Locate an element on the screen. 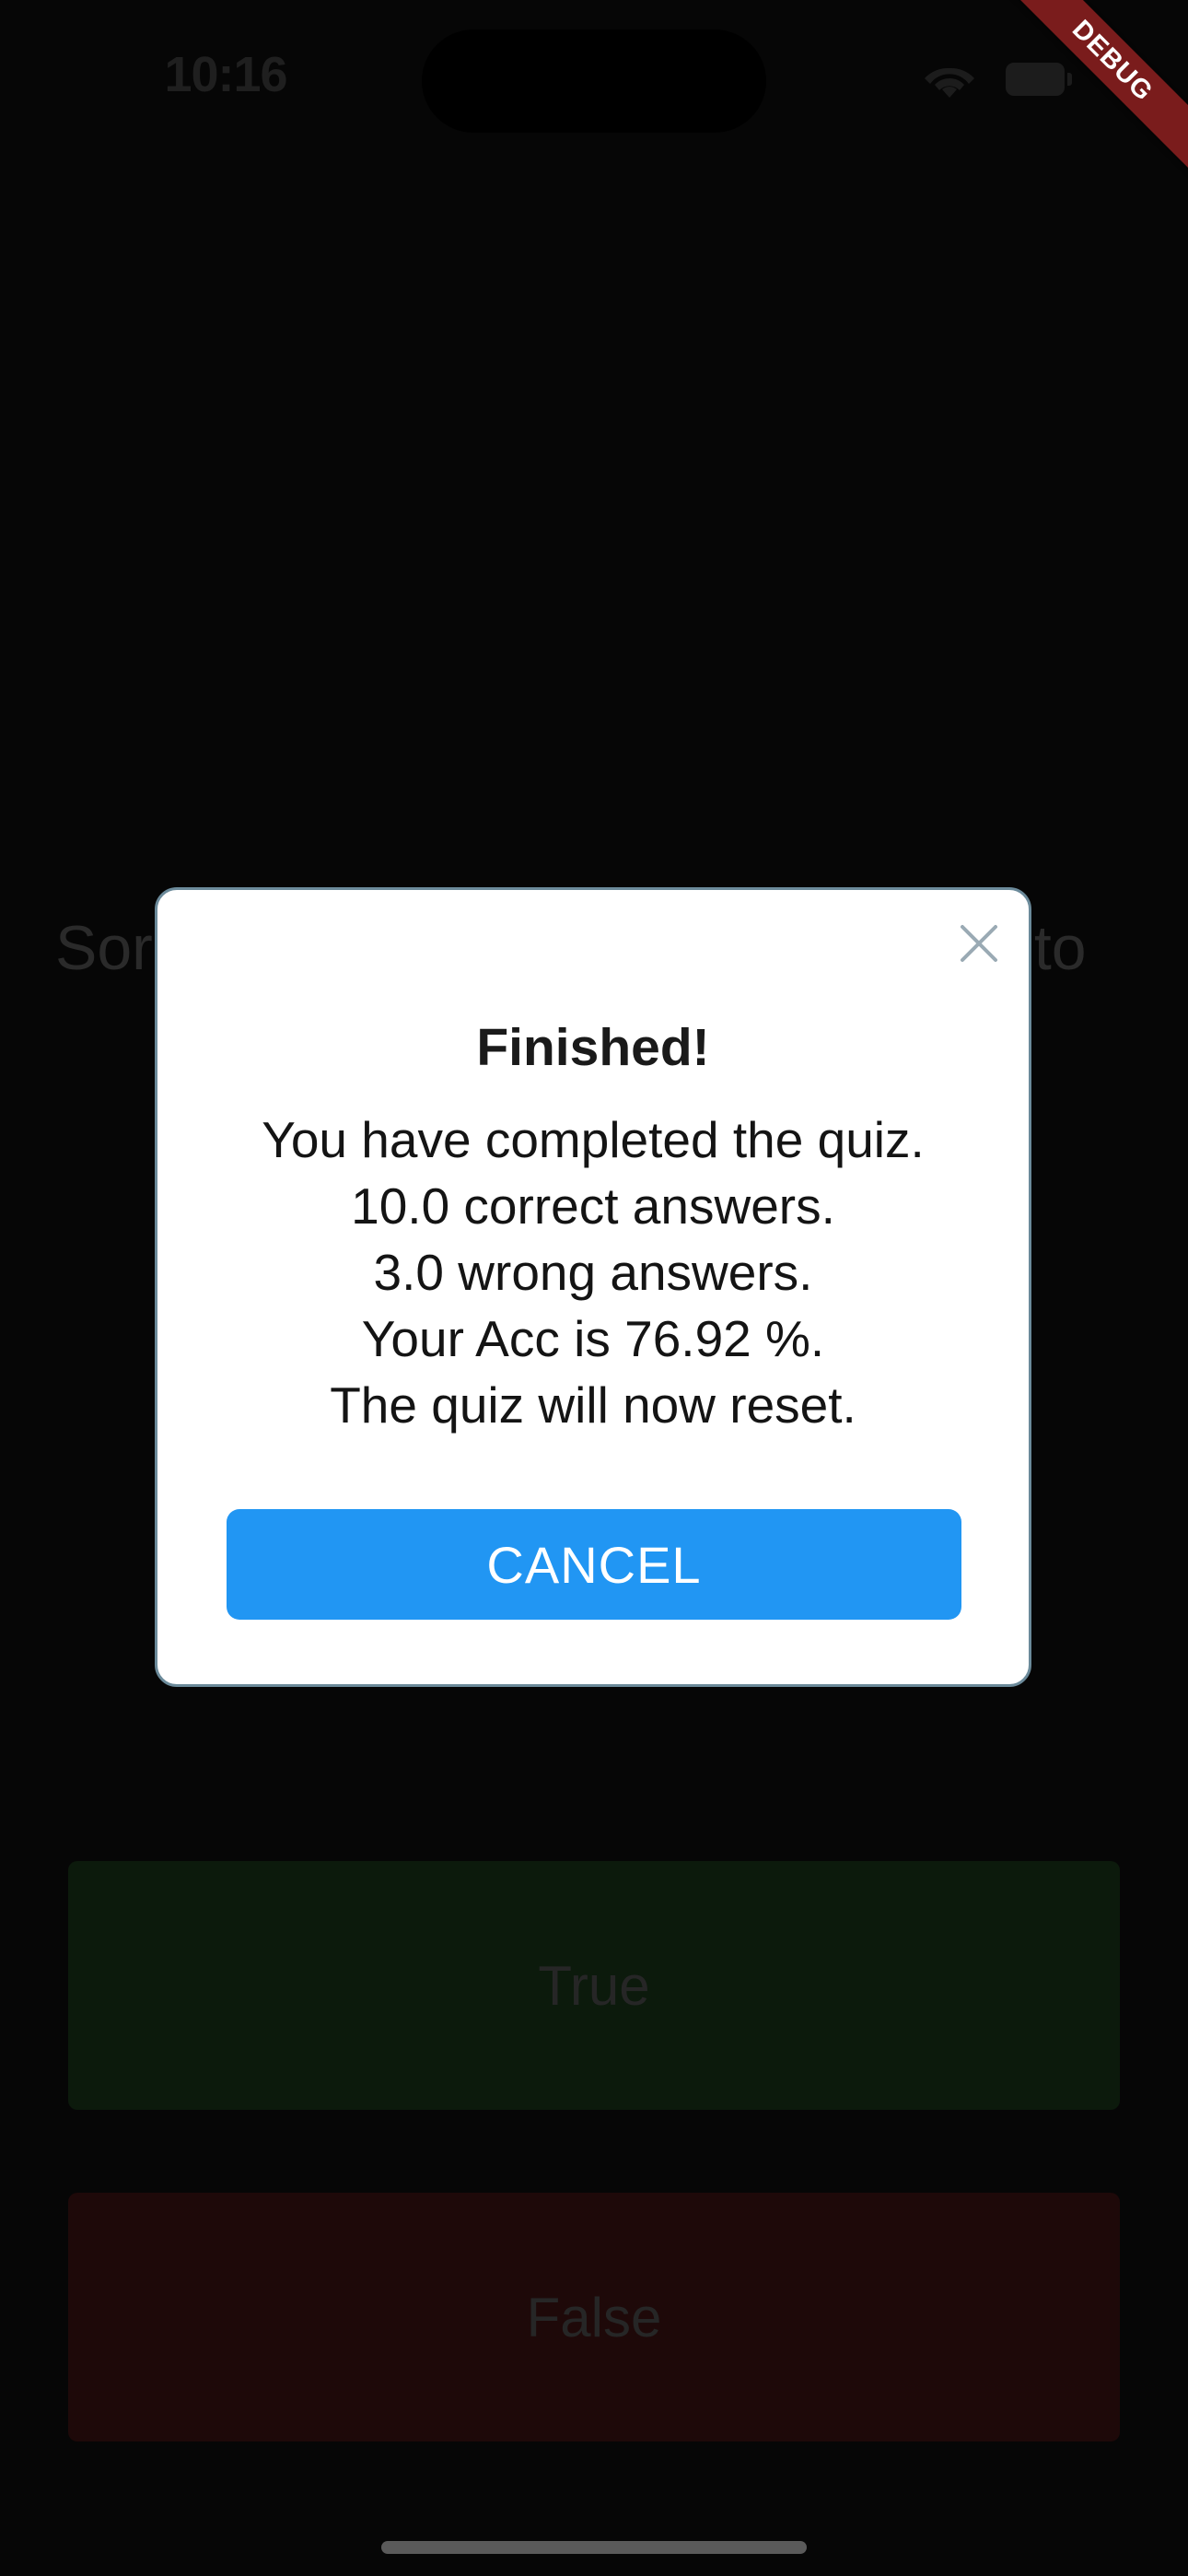 Image resolution: width=1188 pixels, height=2576 pixels. dialog-line-accuracy: Your Acc is 76.92 %. is located at coordinates (593, 1338).